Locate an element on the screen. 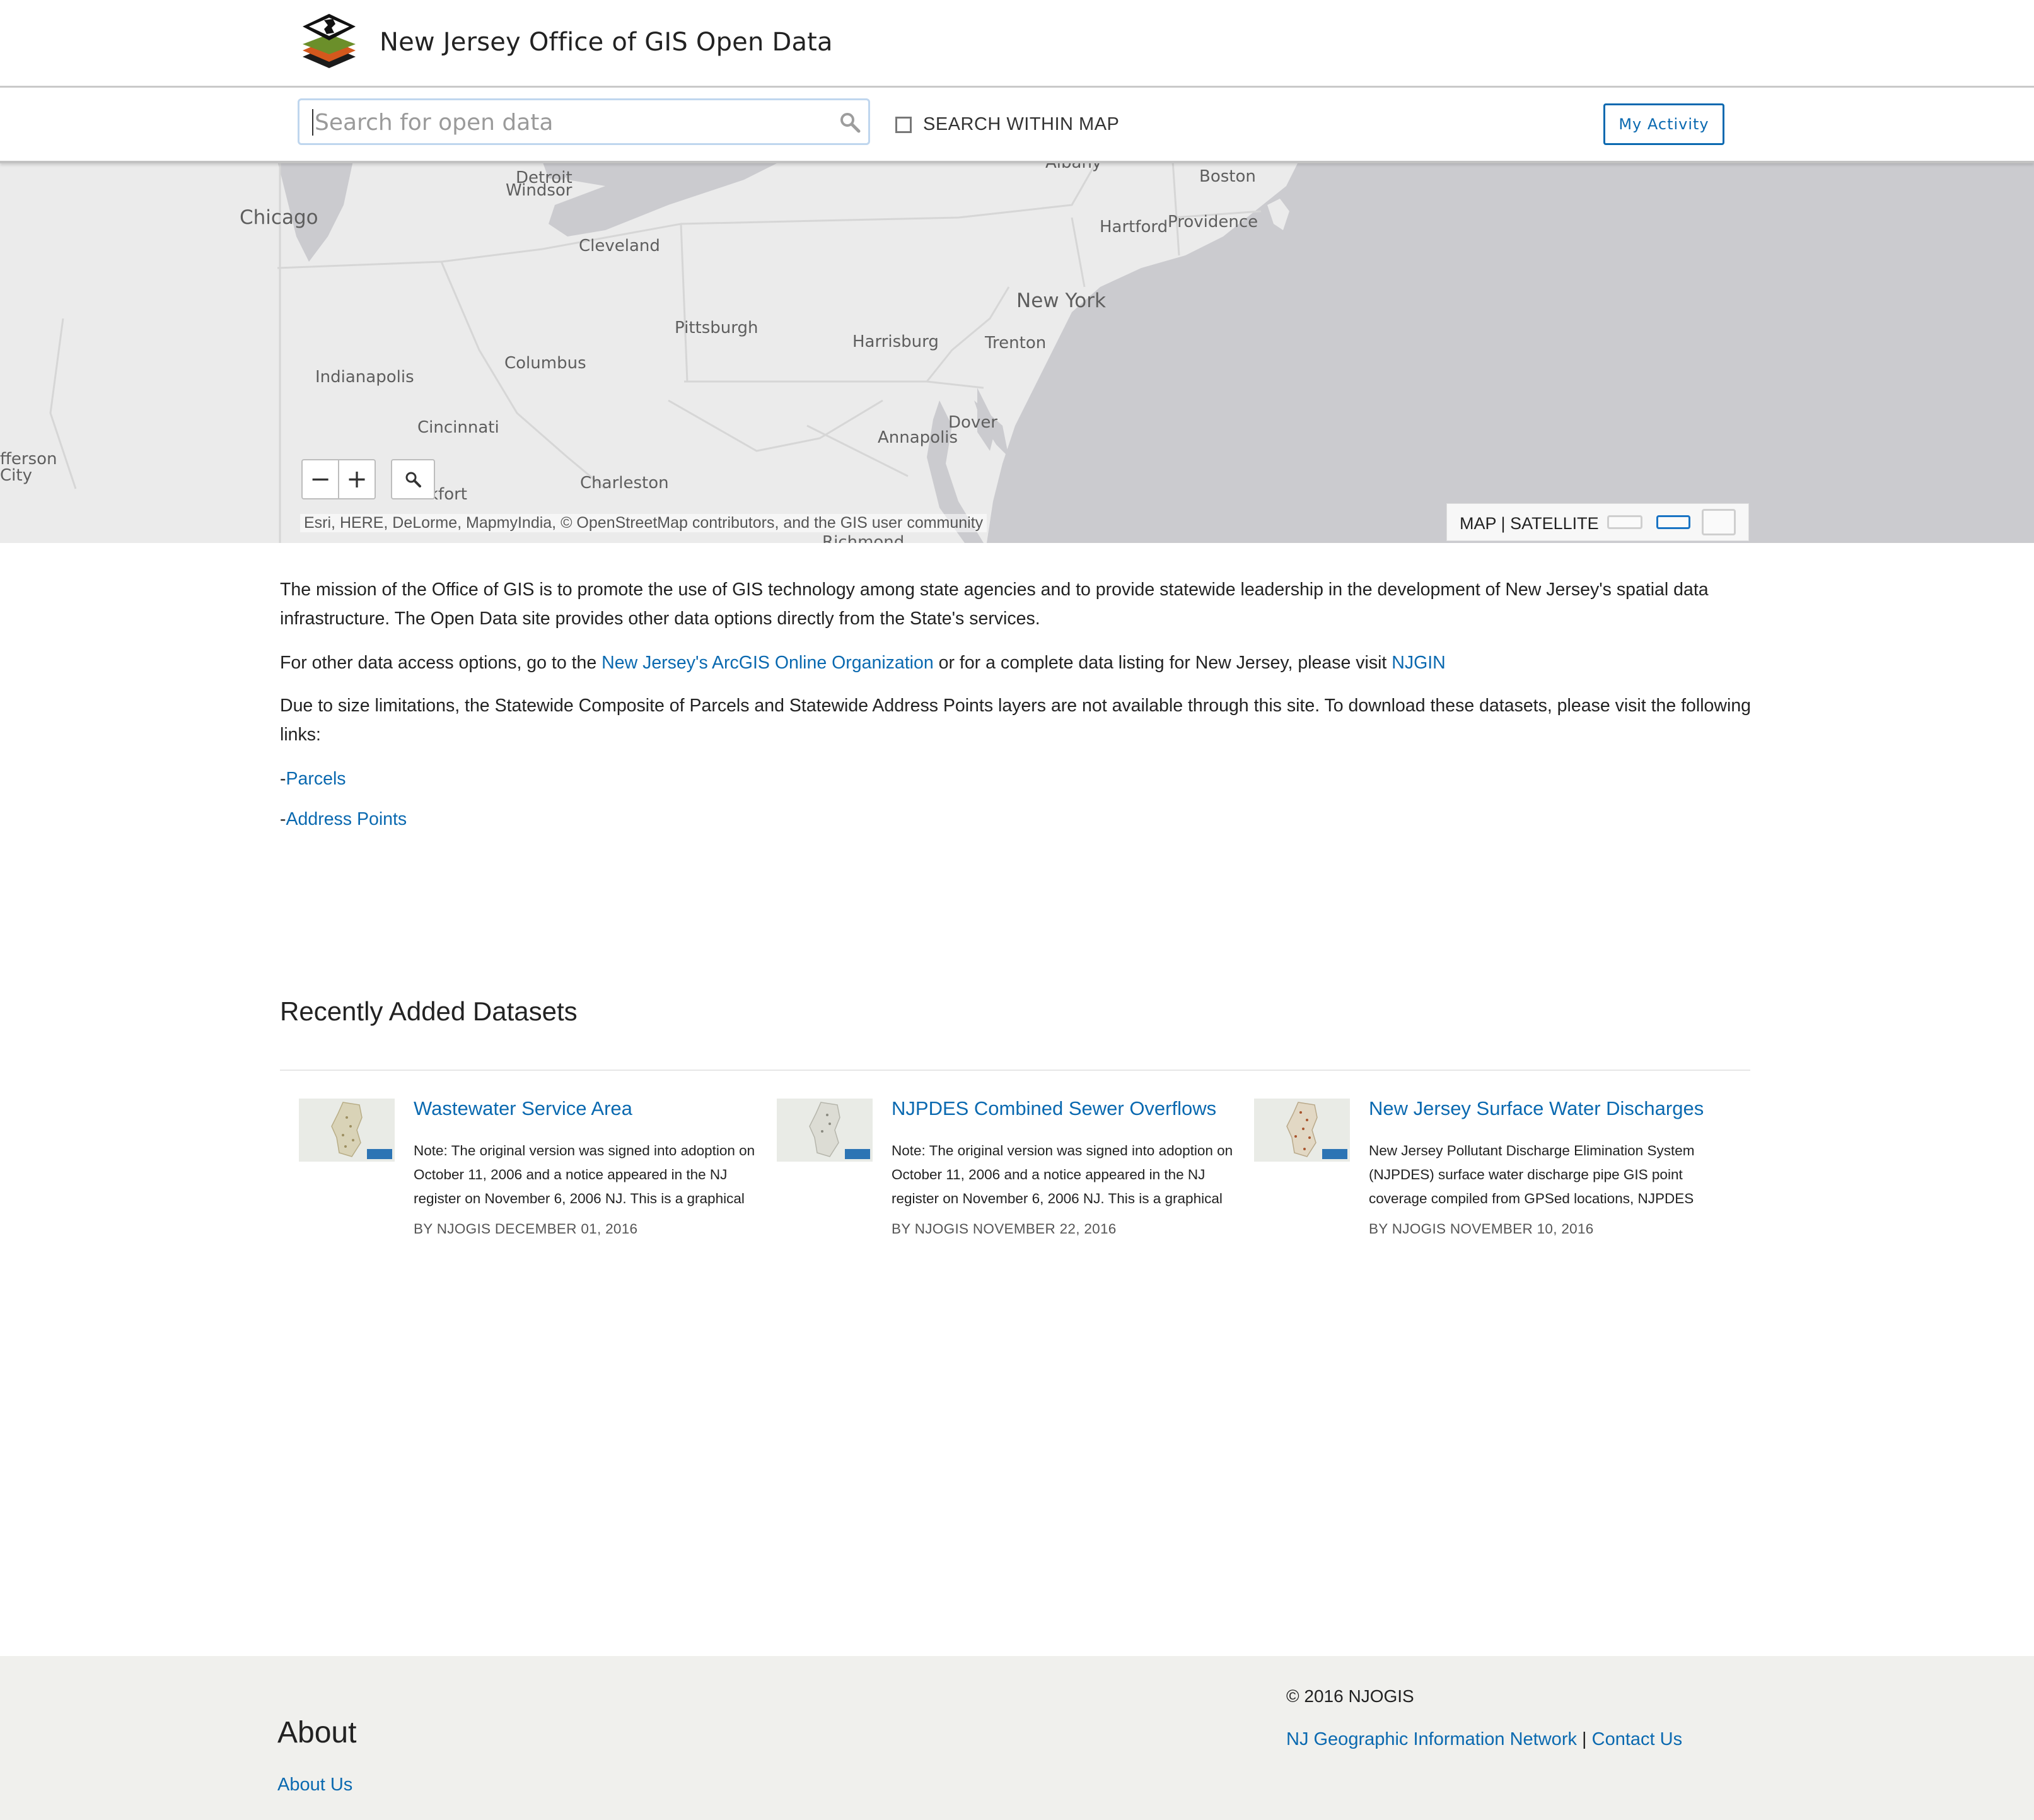 The width and height of the screenshot is (2034, 1820). basemap-swatch-light is located at coordinates (1624, 522).